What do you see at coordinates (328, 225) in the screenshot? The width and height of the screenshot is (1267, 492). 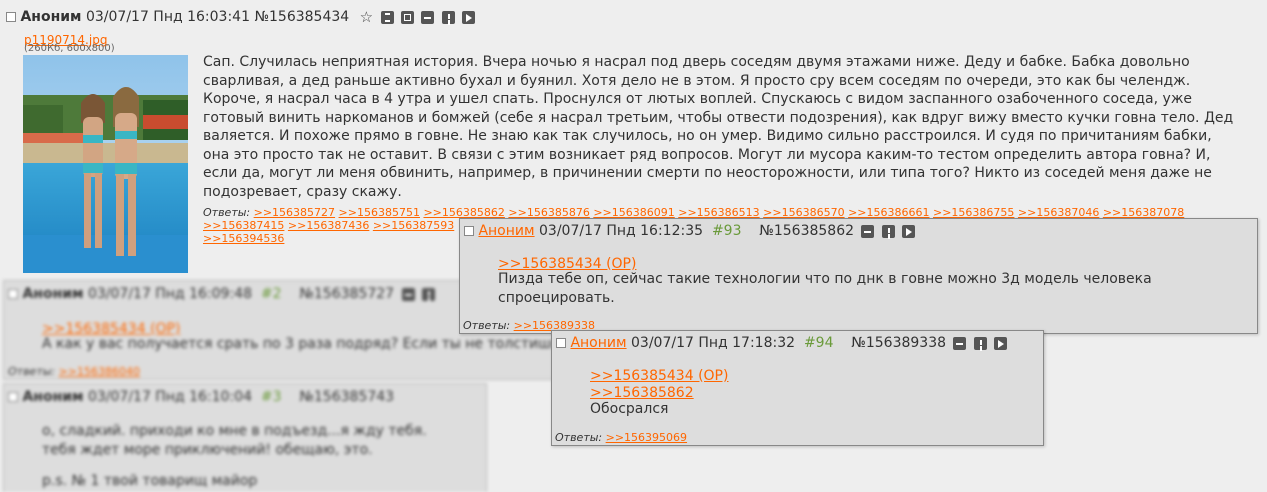 I see `reply-link: >>156387436` at bounding box center [328, 225].